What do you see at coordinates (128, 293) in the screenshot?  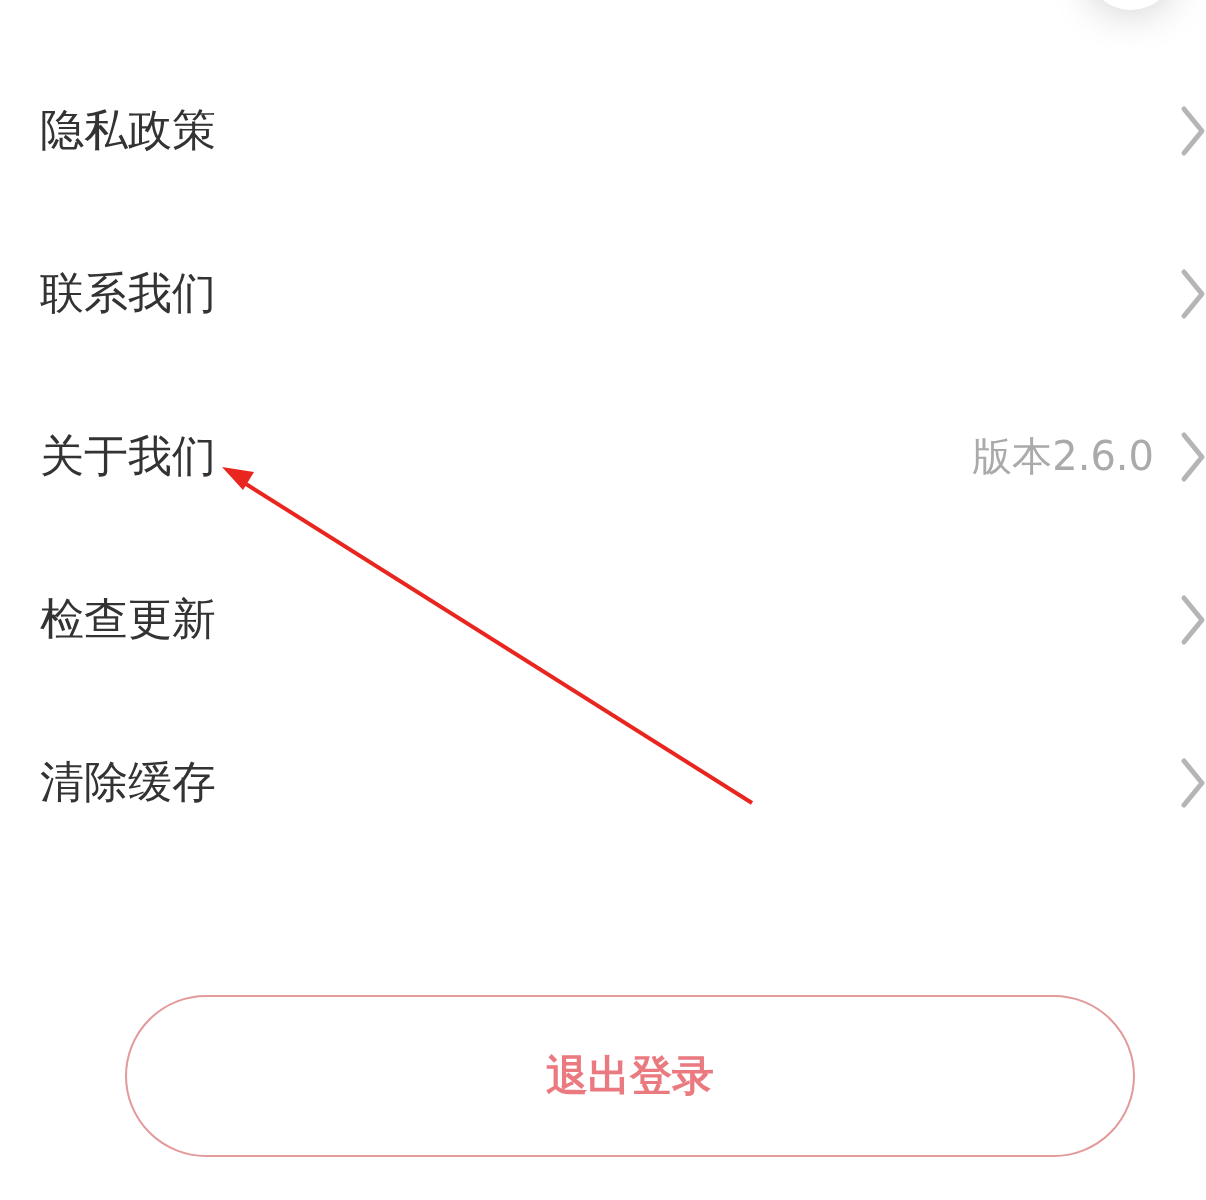 I see `item-label: 联系我们` at bounding box center [128, 293].